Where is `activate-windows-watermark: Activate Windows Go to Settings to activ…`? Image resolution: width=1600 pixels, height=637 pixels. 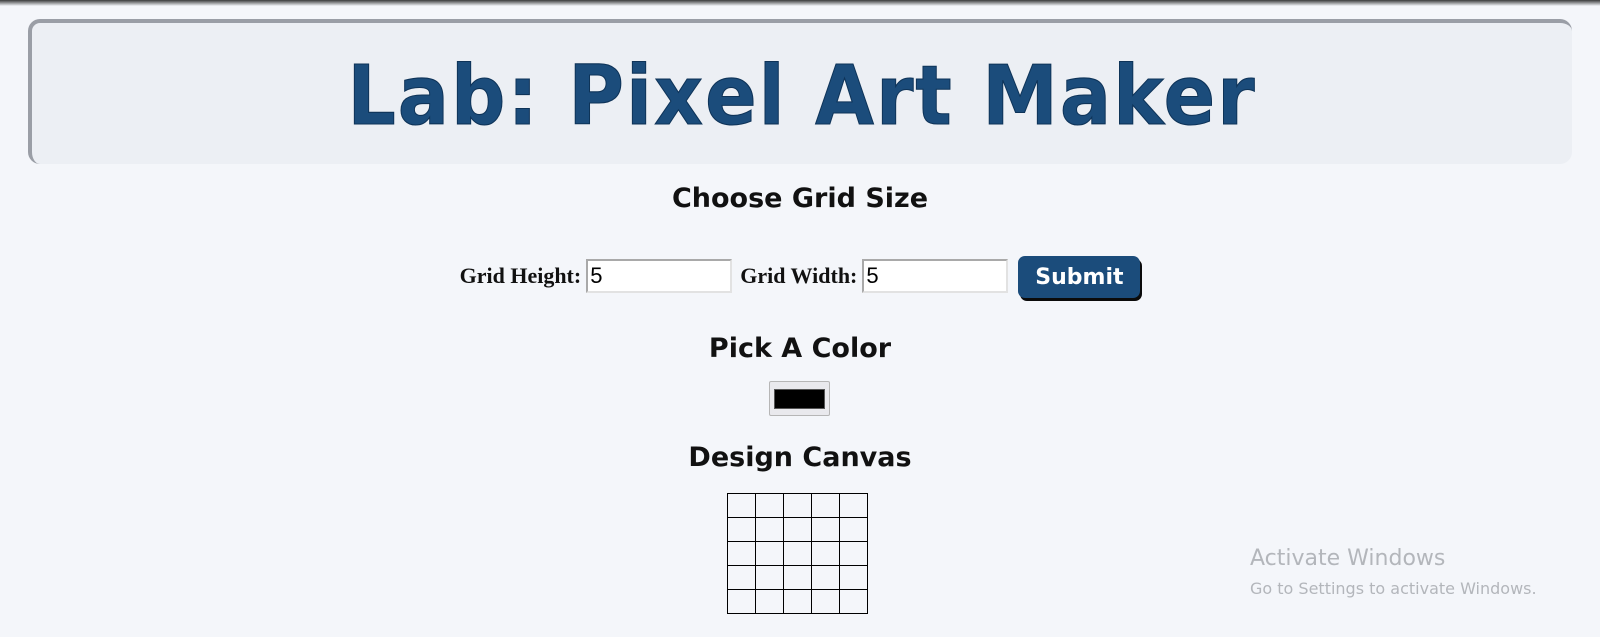 activate-windows-watermark: Activate Windows Go to Settings to activ… is located at coordinates (1393, 572).